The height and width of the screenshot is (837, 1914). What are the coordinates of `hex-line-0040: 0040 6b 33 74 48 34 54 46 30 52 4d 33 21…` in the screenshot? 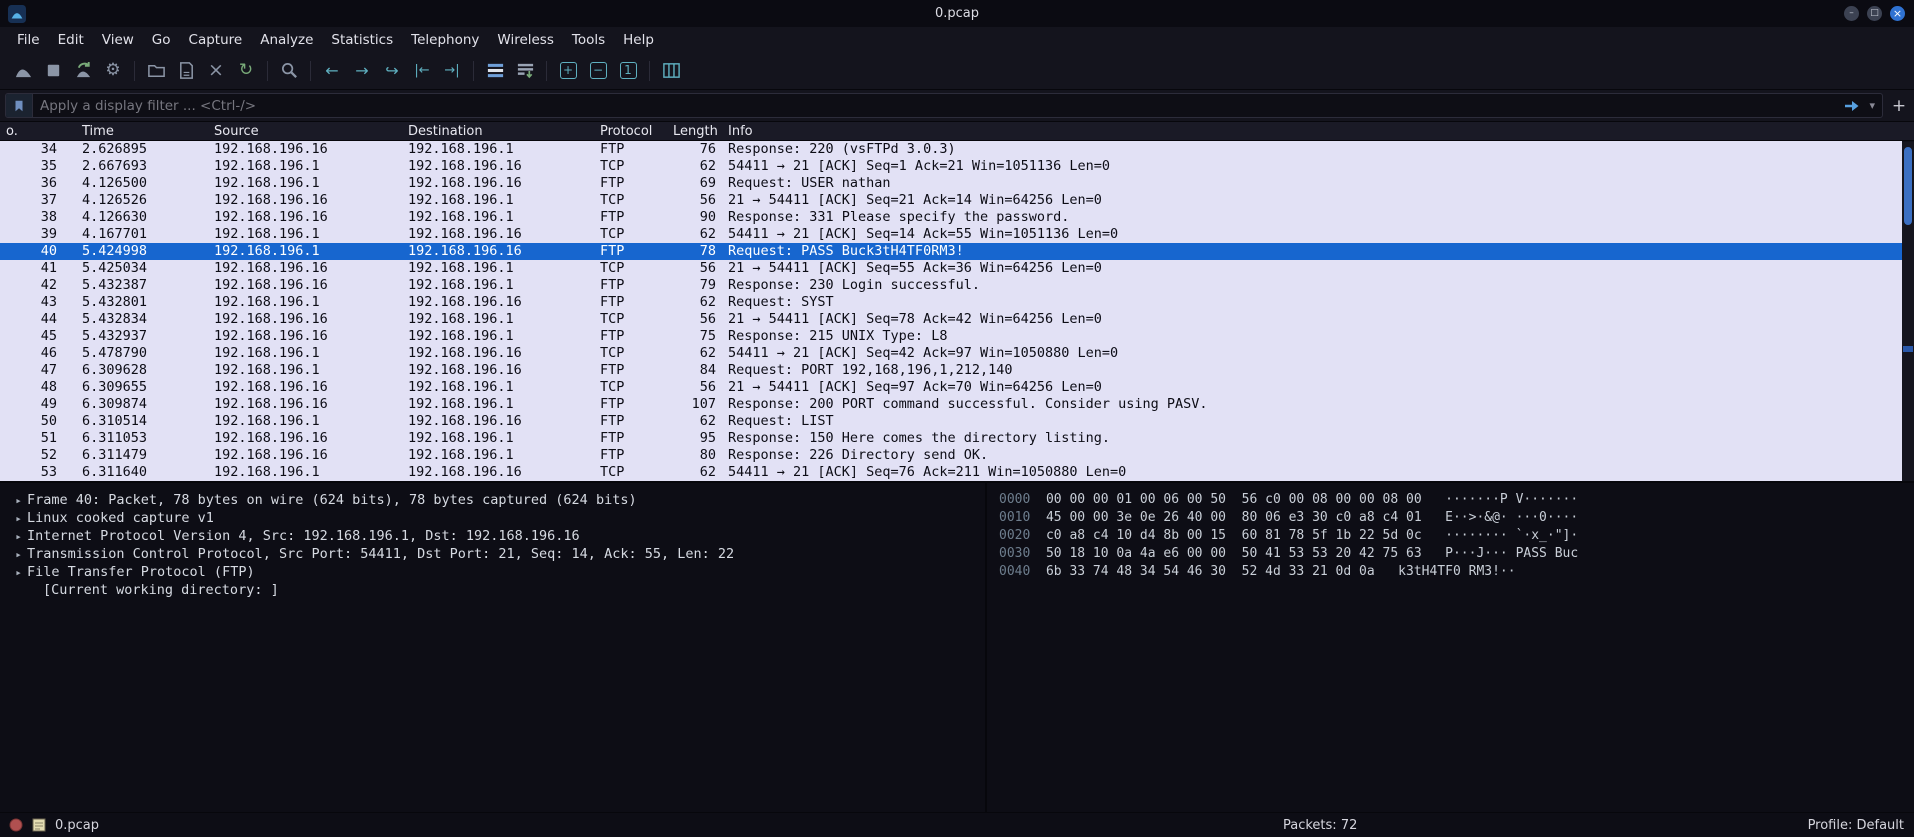 It's located at (1456, 573).